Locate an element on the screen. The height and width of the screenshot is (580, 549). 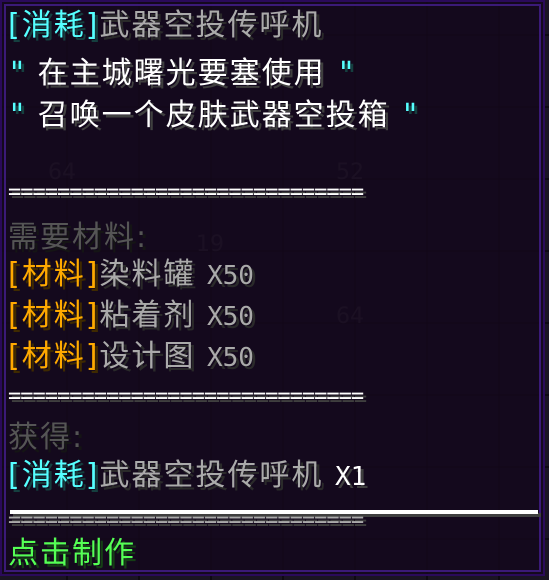
lore-text: 召唤一个皮肤武器空投箱 is located at coordinates (214, 115).